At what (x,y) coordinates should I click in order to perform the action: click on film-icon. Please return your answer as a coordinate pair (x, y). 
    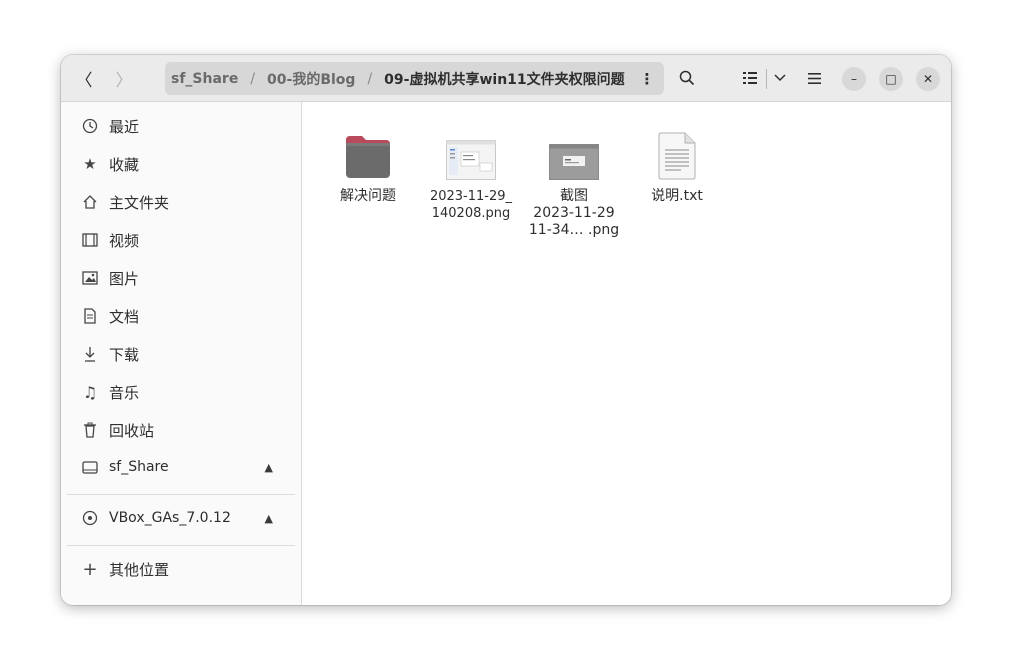
    Looking at the image, I should click on (90, 240).